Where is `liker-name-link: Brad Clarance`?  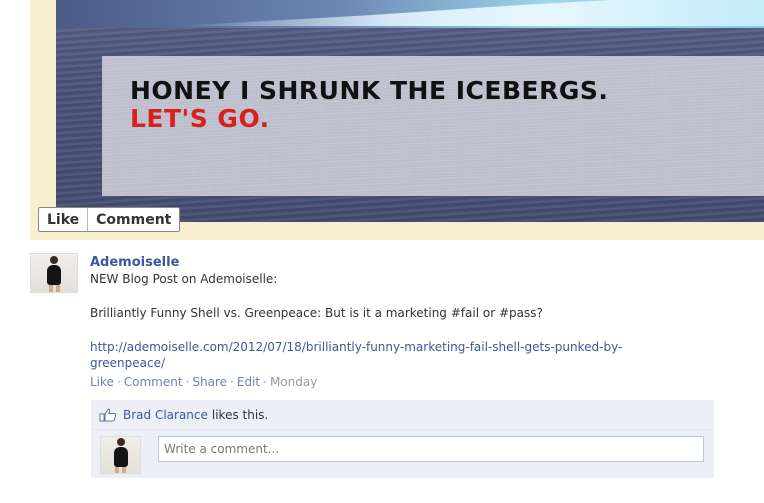 liker-name-link: Brad Clarance is located at coordinates (165, 415).